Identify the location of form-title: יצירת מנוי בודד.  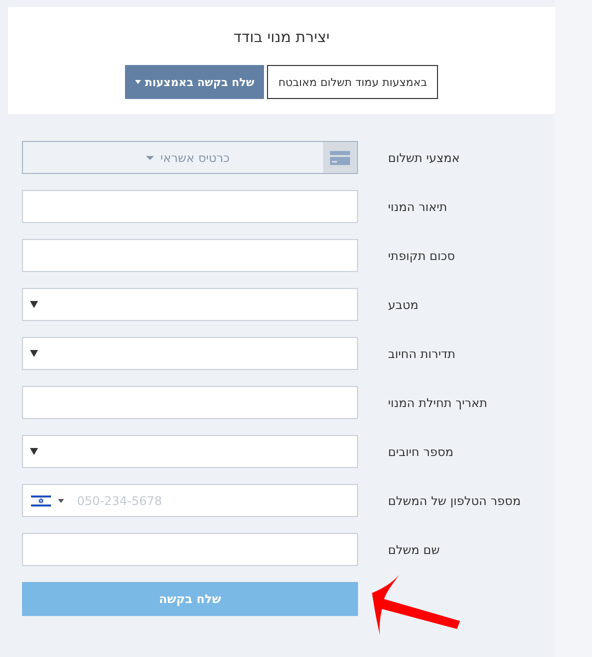
(281, 37).